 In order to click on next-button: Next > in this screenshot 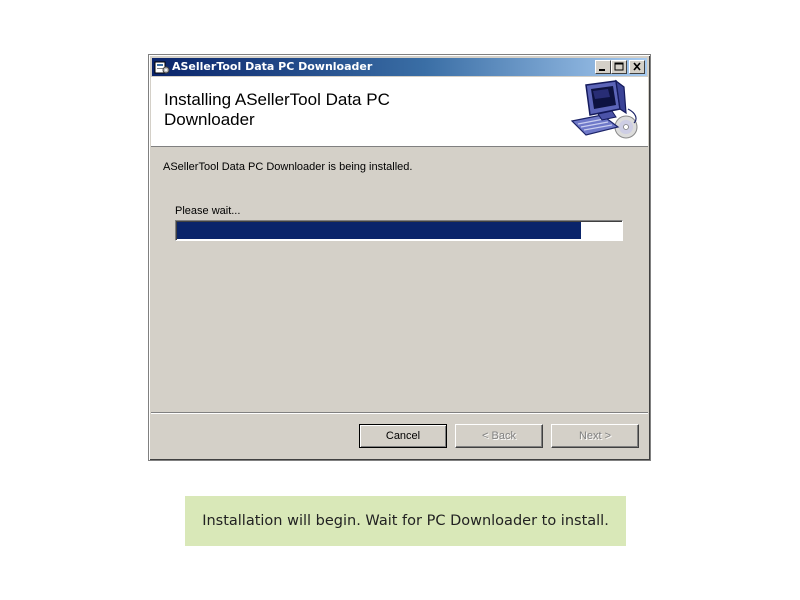, I will do `click(595, 436)`.